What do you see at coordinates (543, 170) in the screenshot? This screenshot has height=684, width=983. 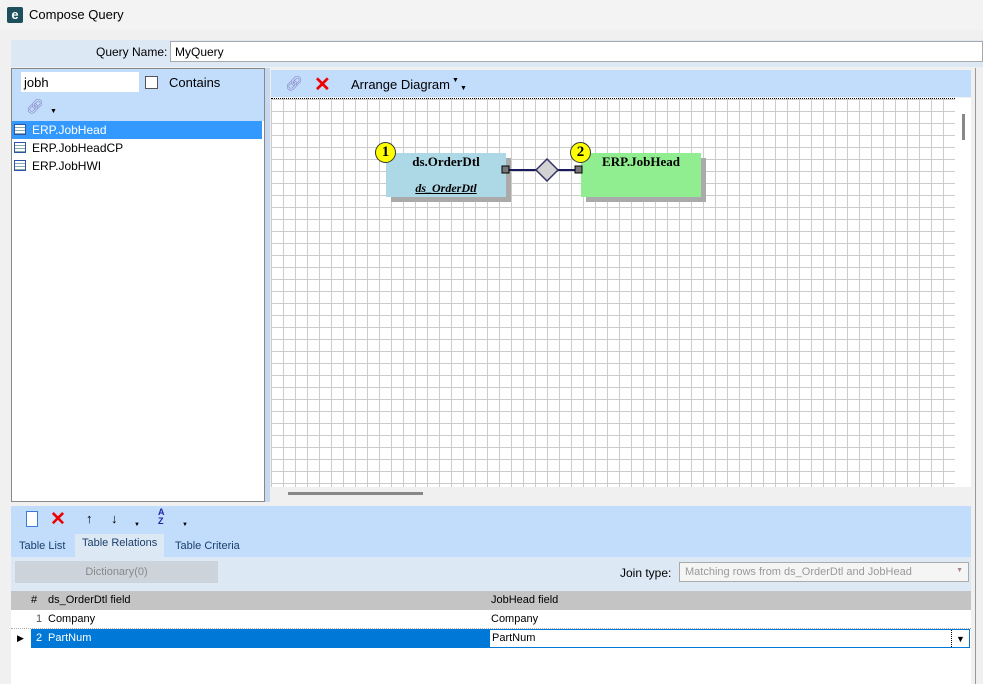 I see `relation-connector` at bounding box center [543, 170].